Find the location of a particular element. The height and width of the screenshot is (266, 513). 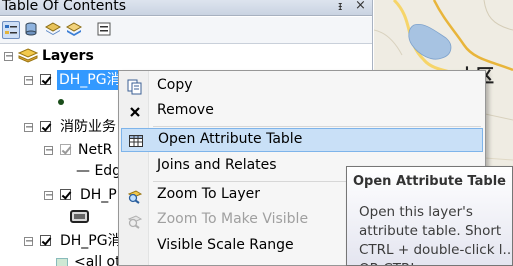

attribute-table-icon is located at coordinates (136, 141).